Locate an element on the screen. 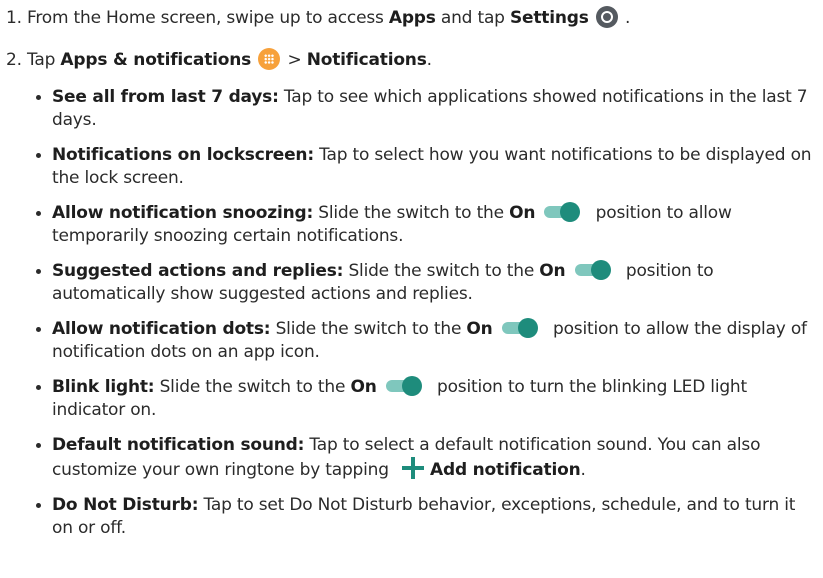  step-2-text-after: . is located at coordinates (429, 60).